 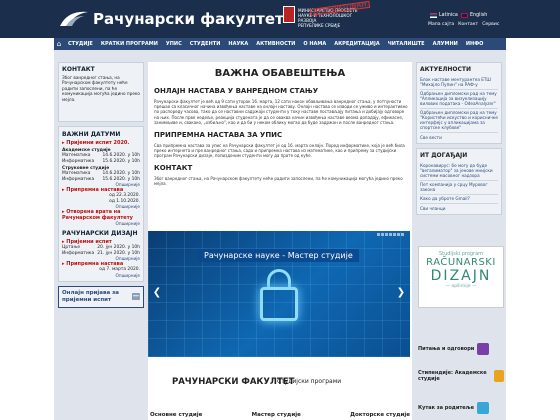 What do you see at coordinates (100, 233) in the screenshot?
I see `design-title: РАЧУНАРСКИ ДИЗАЈН` at bounding box center [100, 233].